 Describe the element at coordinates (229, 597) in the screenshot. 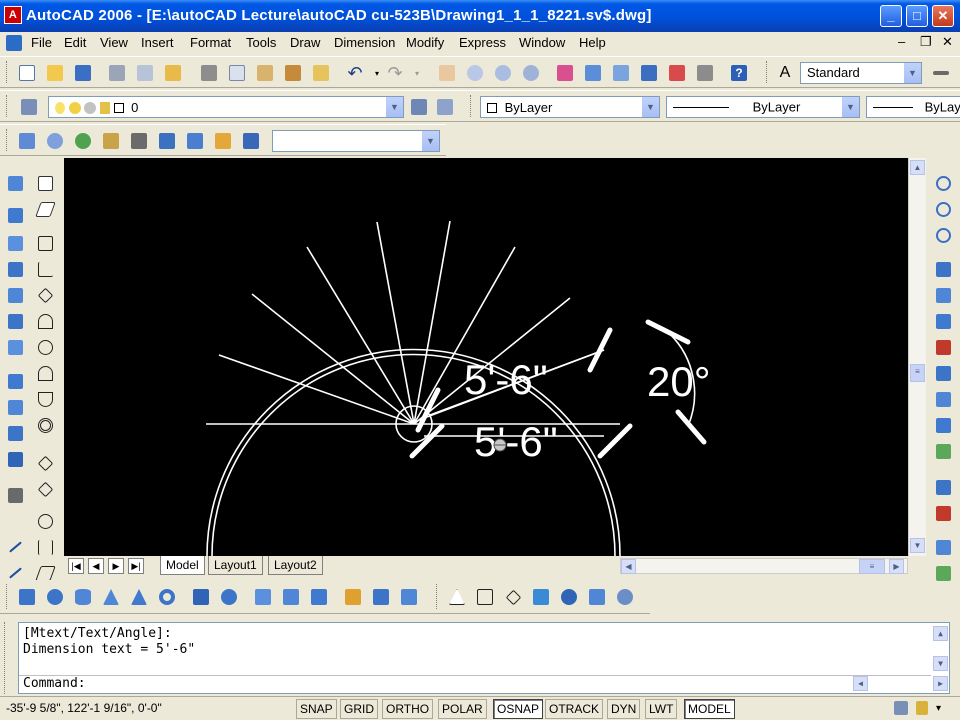

I see `revolve-solid-icon` at that location.